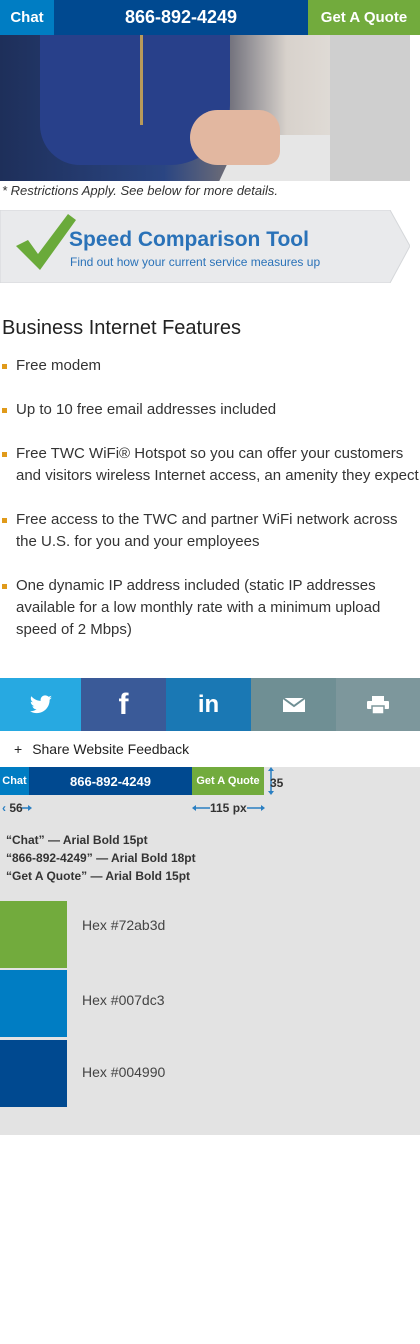 The width and height of the screenshot is (420, 1344). I want to click on email-share-button, so click(293, 704).